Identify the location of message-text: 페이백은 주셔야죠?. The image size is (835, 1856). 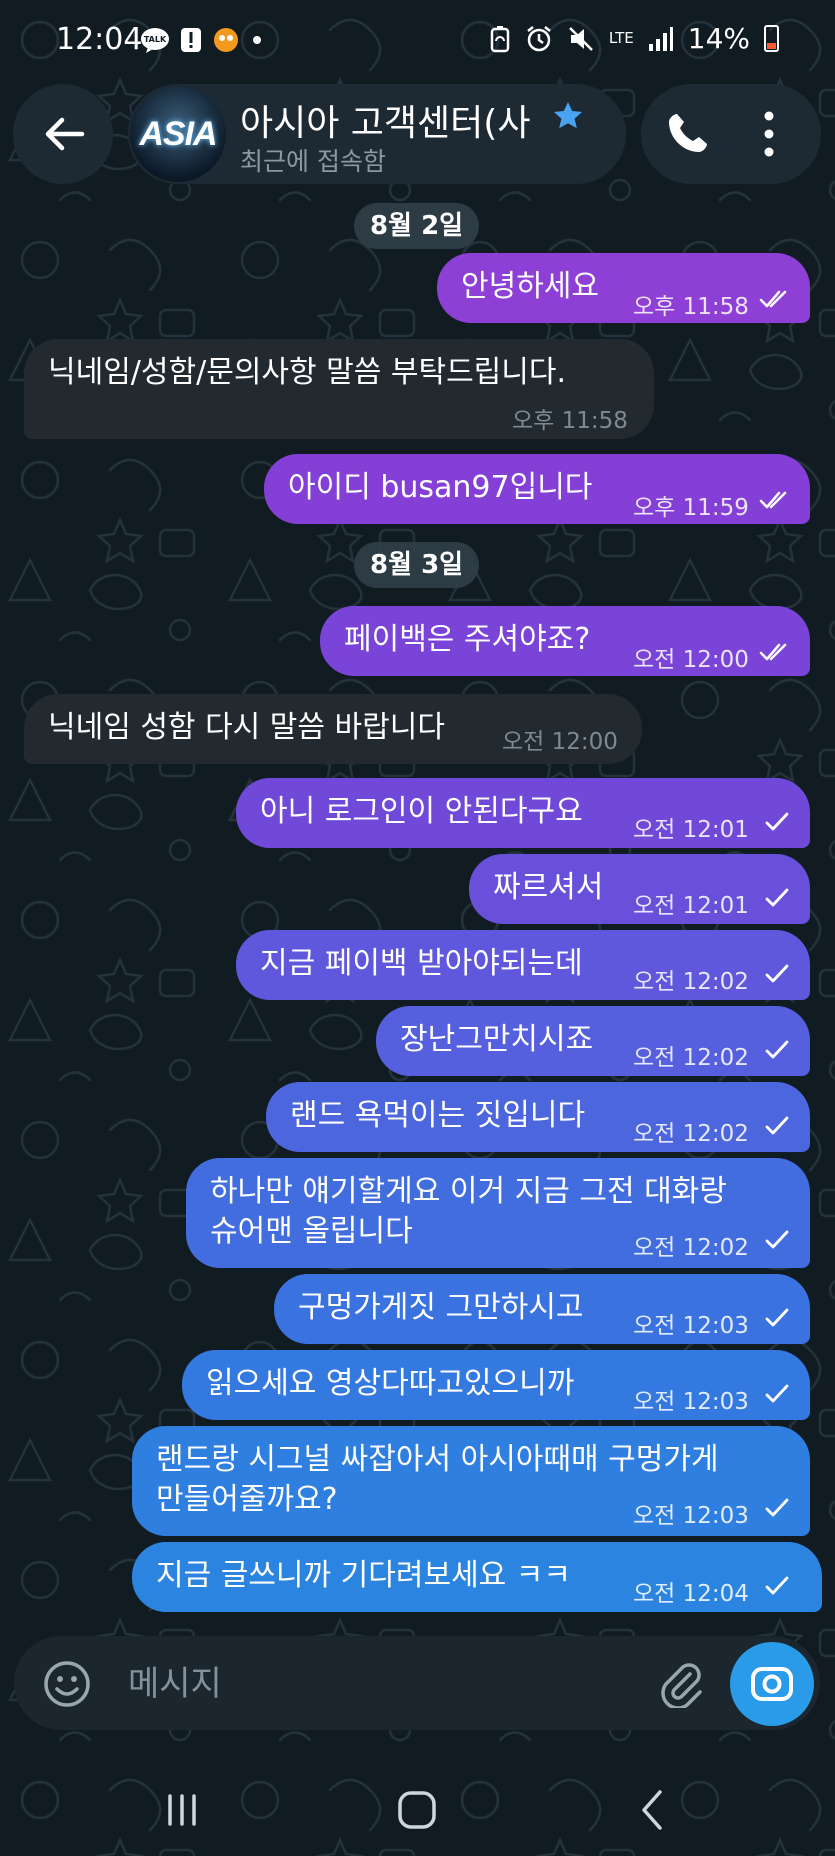
(467, 639).